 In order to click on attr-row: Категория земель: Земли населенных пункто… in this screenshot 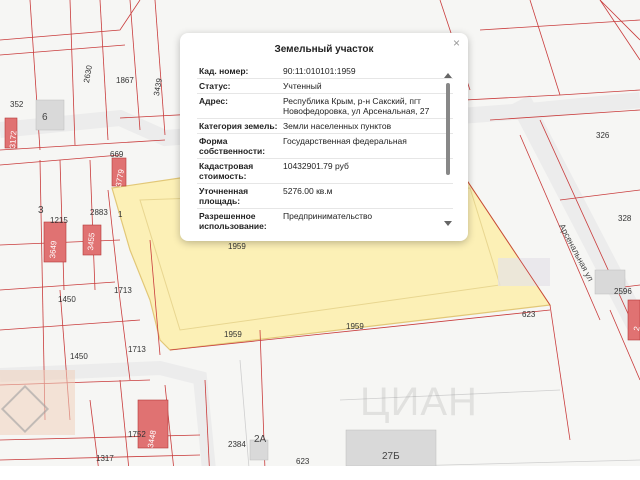, I will do `click(325, 126)`.